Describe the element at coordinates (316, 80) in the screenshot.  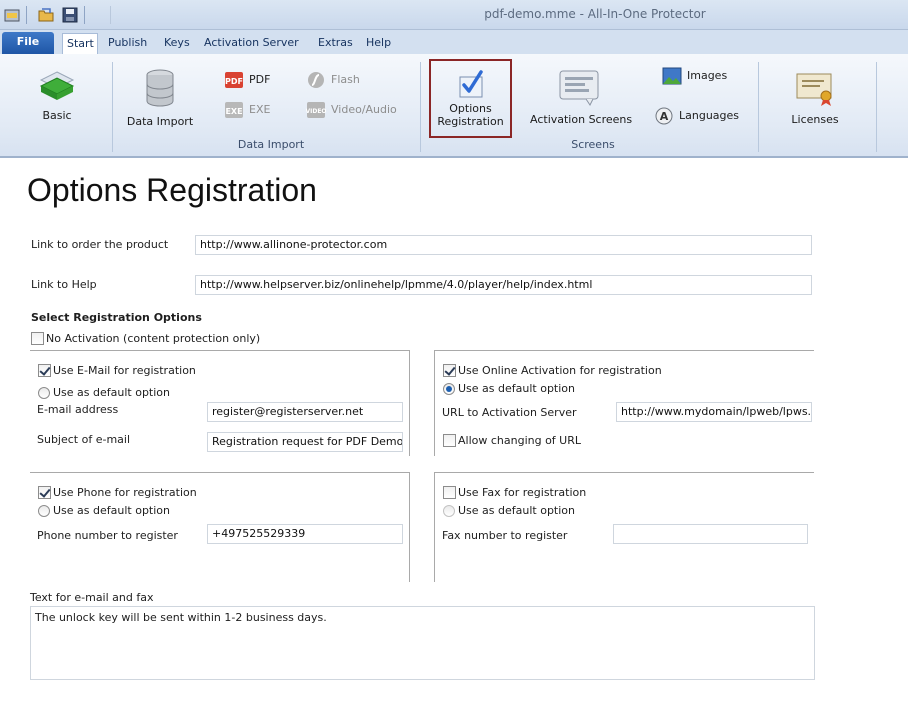
I see `flash-icon` at that location.